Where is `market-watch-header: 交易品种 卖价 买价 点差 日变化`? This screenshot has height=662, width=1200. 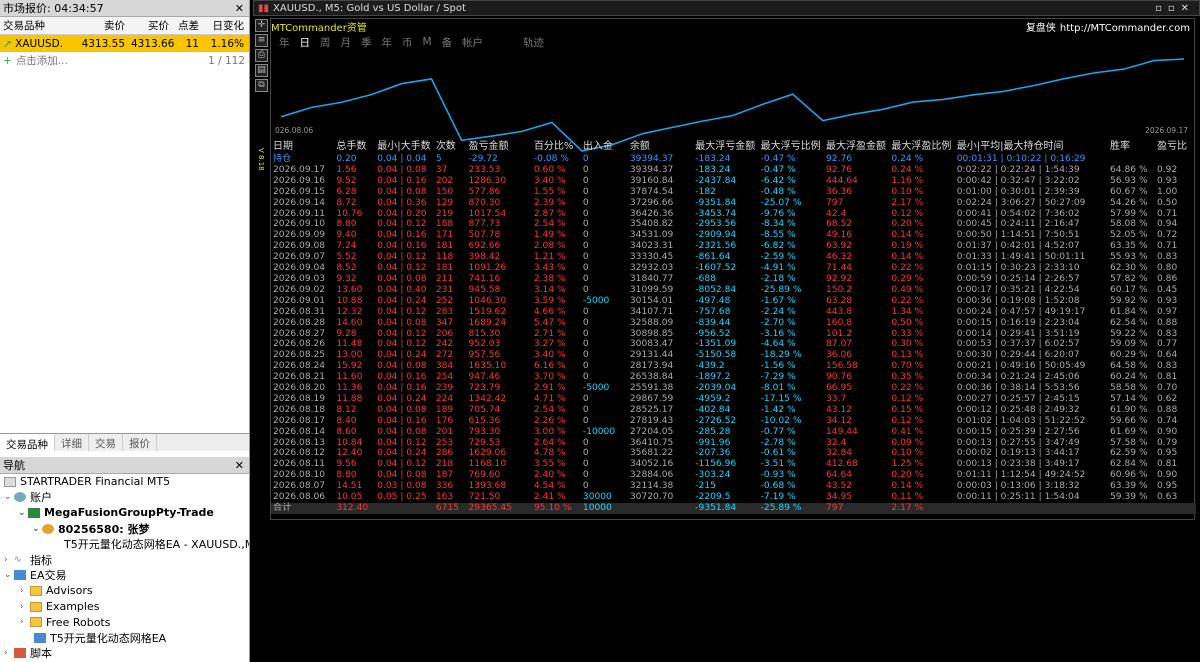 market-watch-header: 交易品种 卖价 买价 点差 日变化 is located at coordinates (124, 26).